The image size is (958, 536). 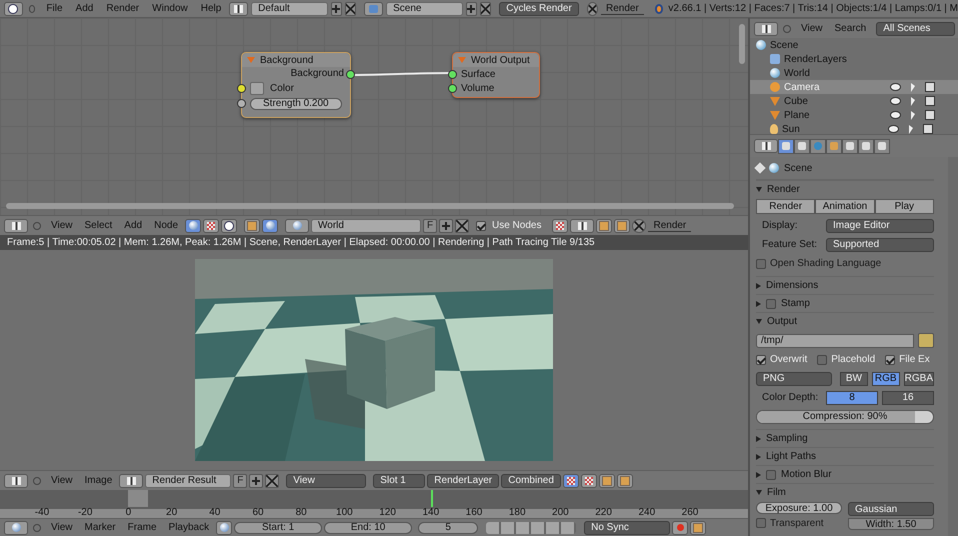 What do you see at coordinates (904, 206) in the screenshot?
I see `render-button: Play` at bounding box center [904, 206].